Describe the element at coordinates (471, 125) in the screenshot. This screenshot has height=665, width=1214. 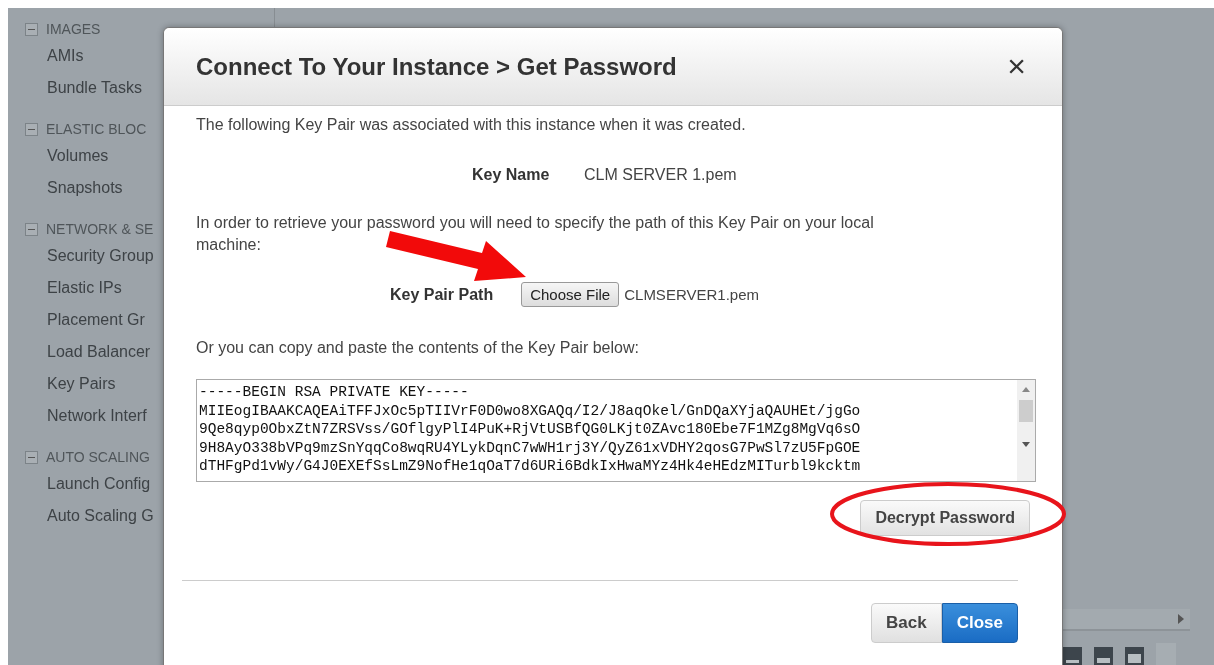
I see `intro-text: The following Key Pair was associated with this instance when it was created.` at that location.